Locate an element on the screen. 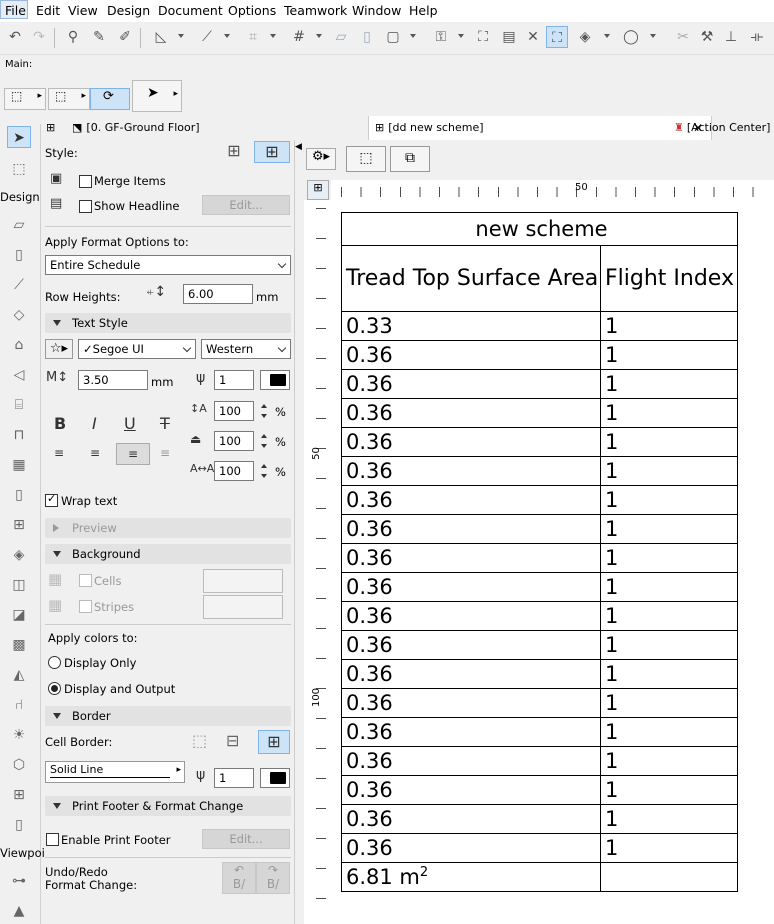 The width and height of the screenshot is (774, 924). grid-tool-icon: ⊞ is located at coordinates (19, 795).